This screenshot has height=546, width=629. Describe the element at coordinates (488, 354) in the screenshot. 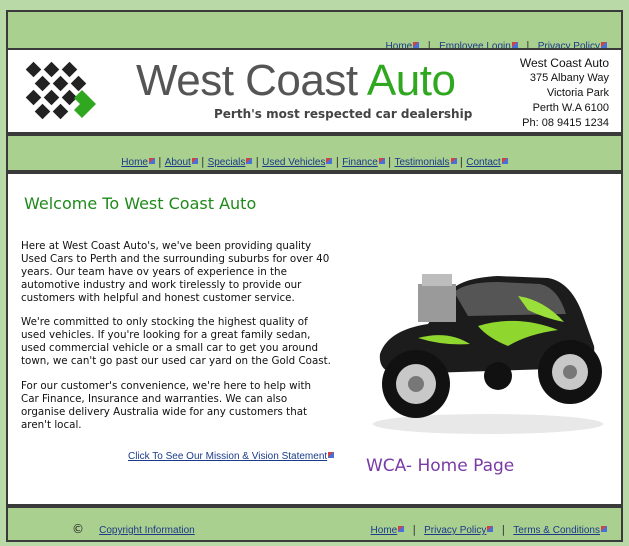

I see `hot-rod-car-image` at that location.